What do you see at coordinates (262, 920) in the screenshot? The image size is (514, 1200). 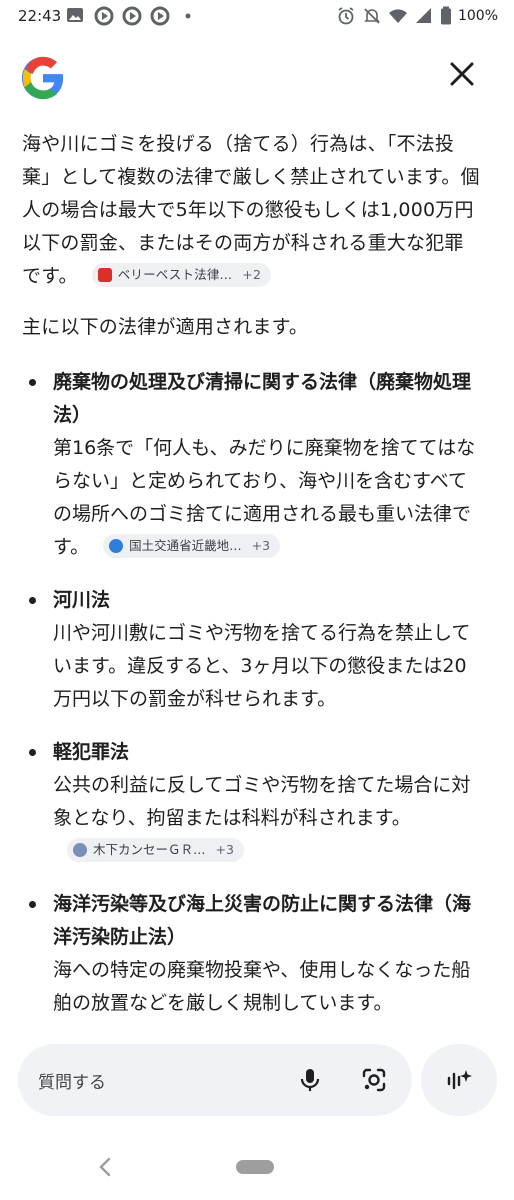 I see `list-item-title: 海洋汚染等及び海上災害の防止に関する法律（海洋汚染防止法）` at bounding box center [262, 920].